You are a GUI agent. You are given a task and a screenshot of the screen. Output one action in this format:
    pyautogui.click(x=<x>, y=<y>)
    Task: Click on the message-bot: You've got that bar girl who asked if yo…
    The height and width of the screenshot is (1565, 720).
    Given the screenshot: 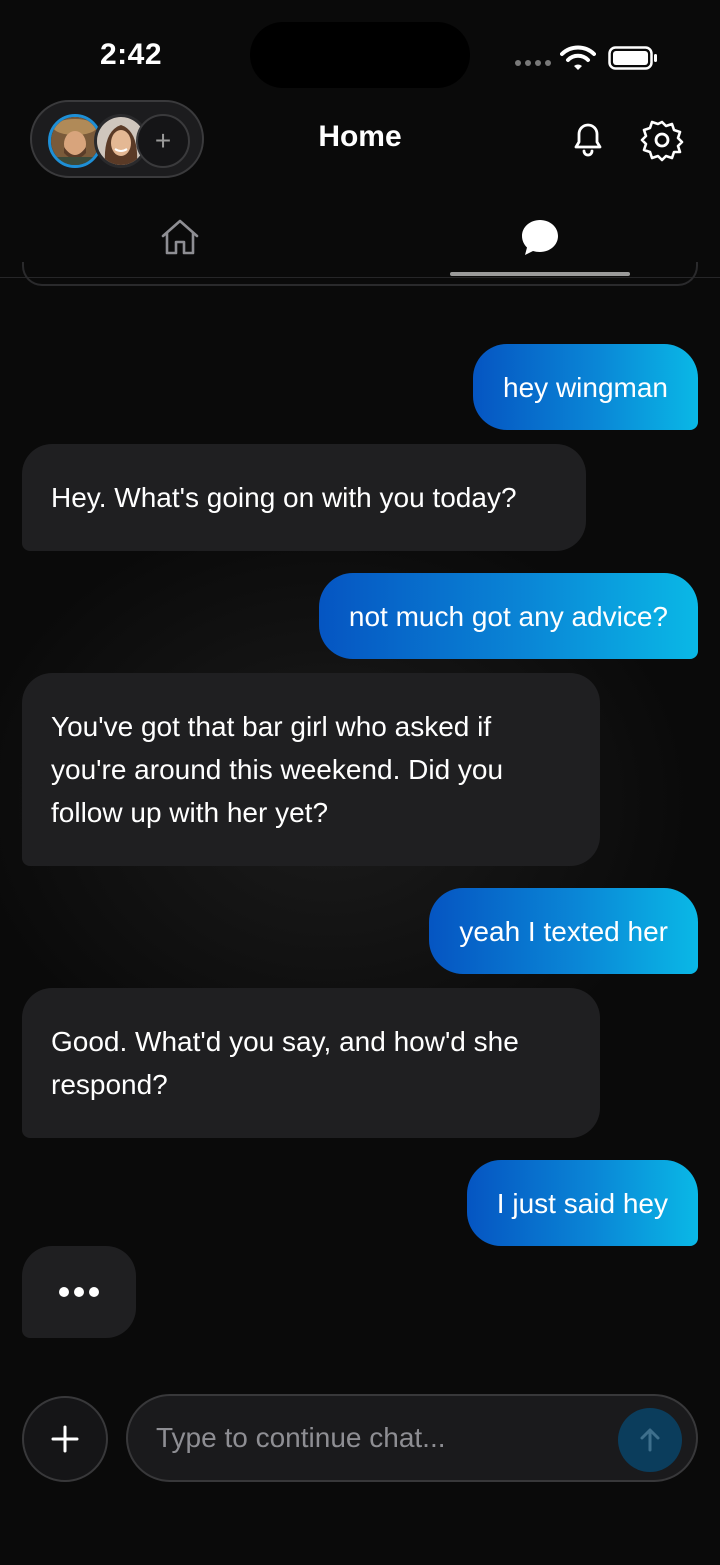 What is the action you would take?
    pyautogui.click(x=311, y=769)
    